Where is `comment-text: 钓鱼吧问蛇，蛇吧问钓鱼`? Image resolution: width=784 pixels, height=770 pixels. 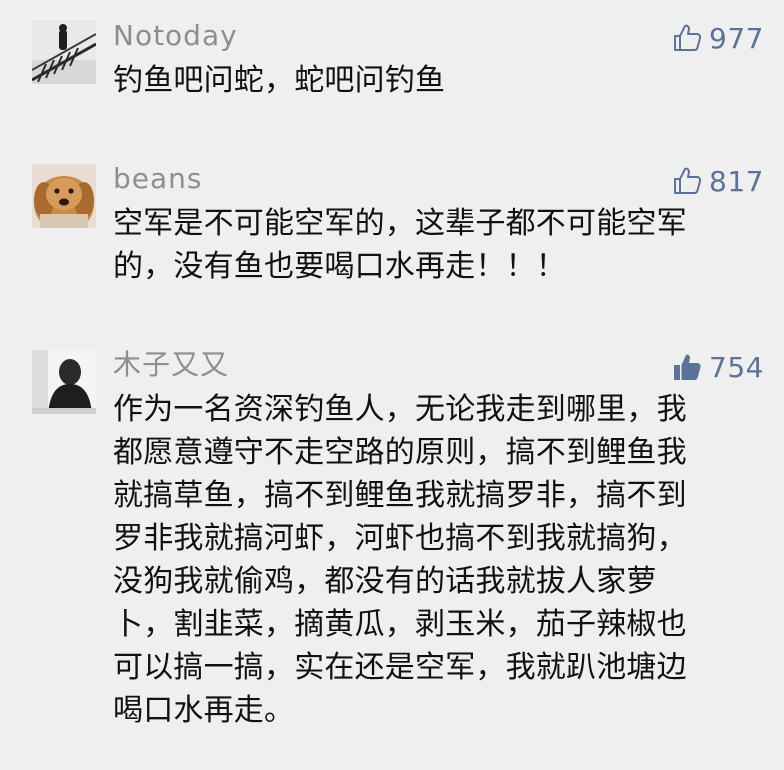
comment-text: 钓鱼吧问蛇，蛇吧问钓鱼 is located at coordinates (433, 80).